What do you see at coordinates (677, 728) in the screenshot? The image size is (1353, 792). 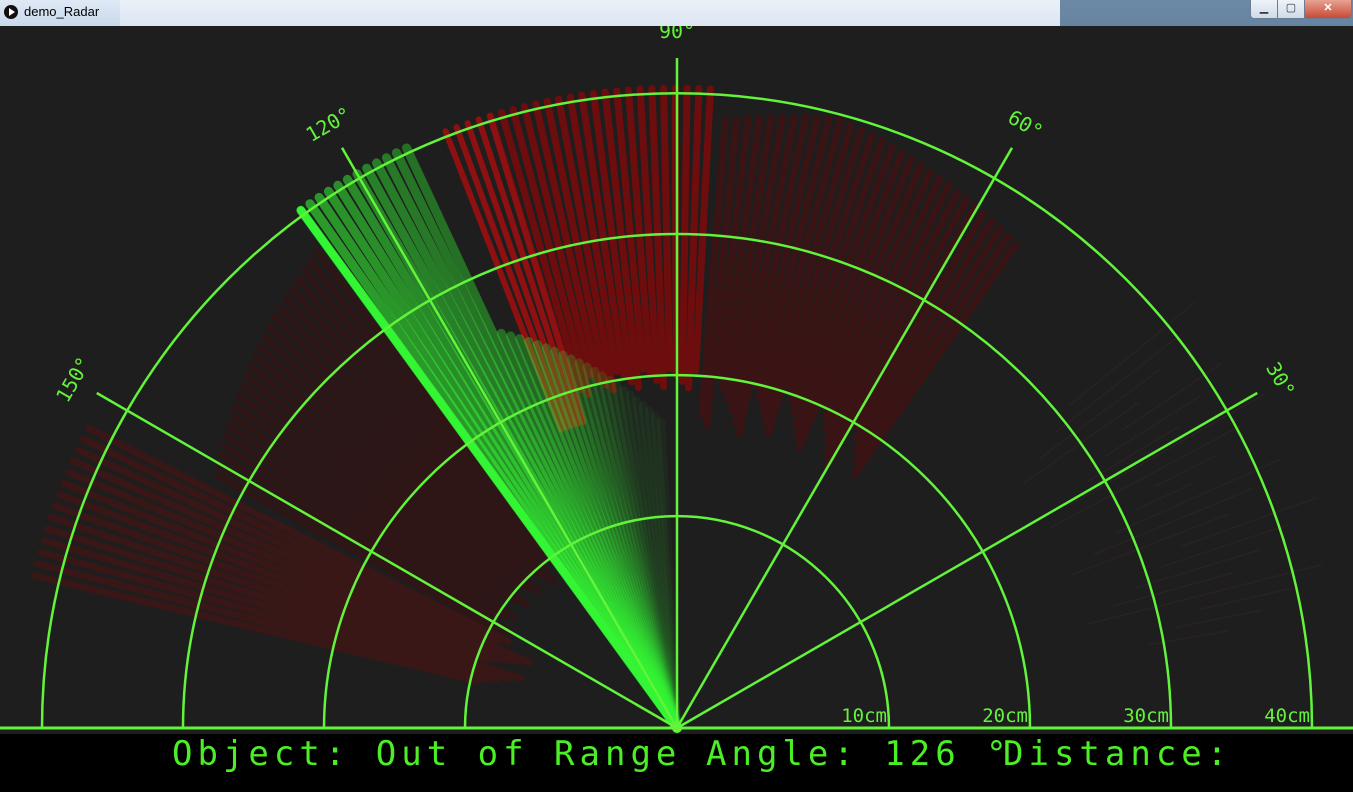 I see `radar-origin` at bounding box center [677, 728].